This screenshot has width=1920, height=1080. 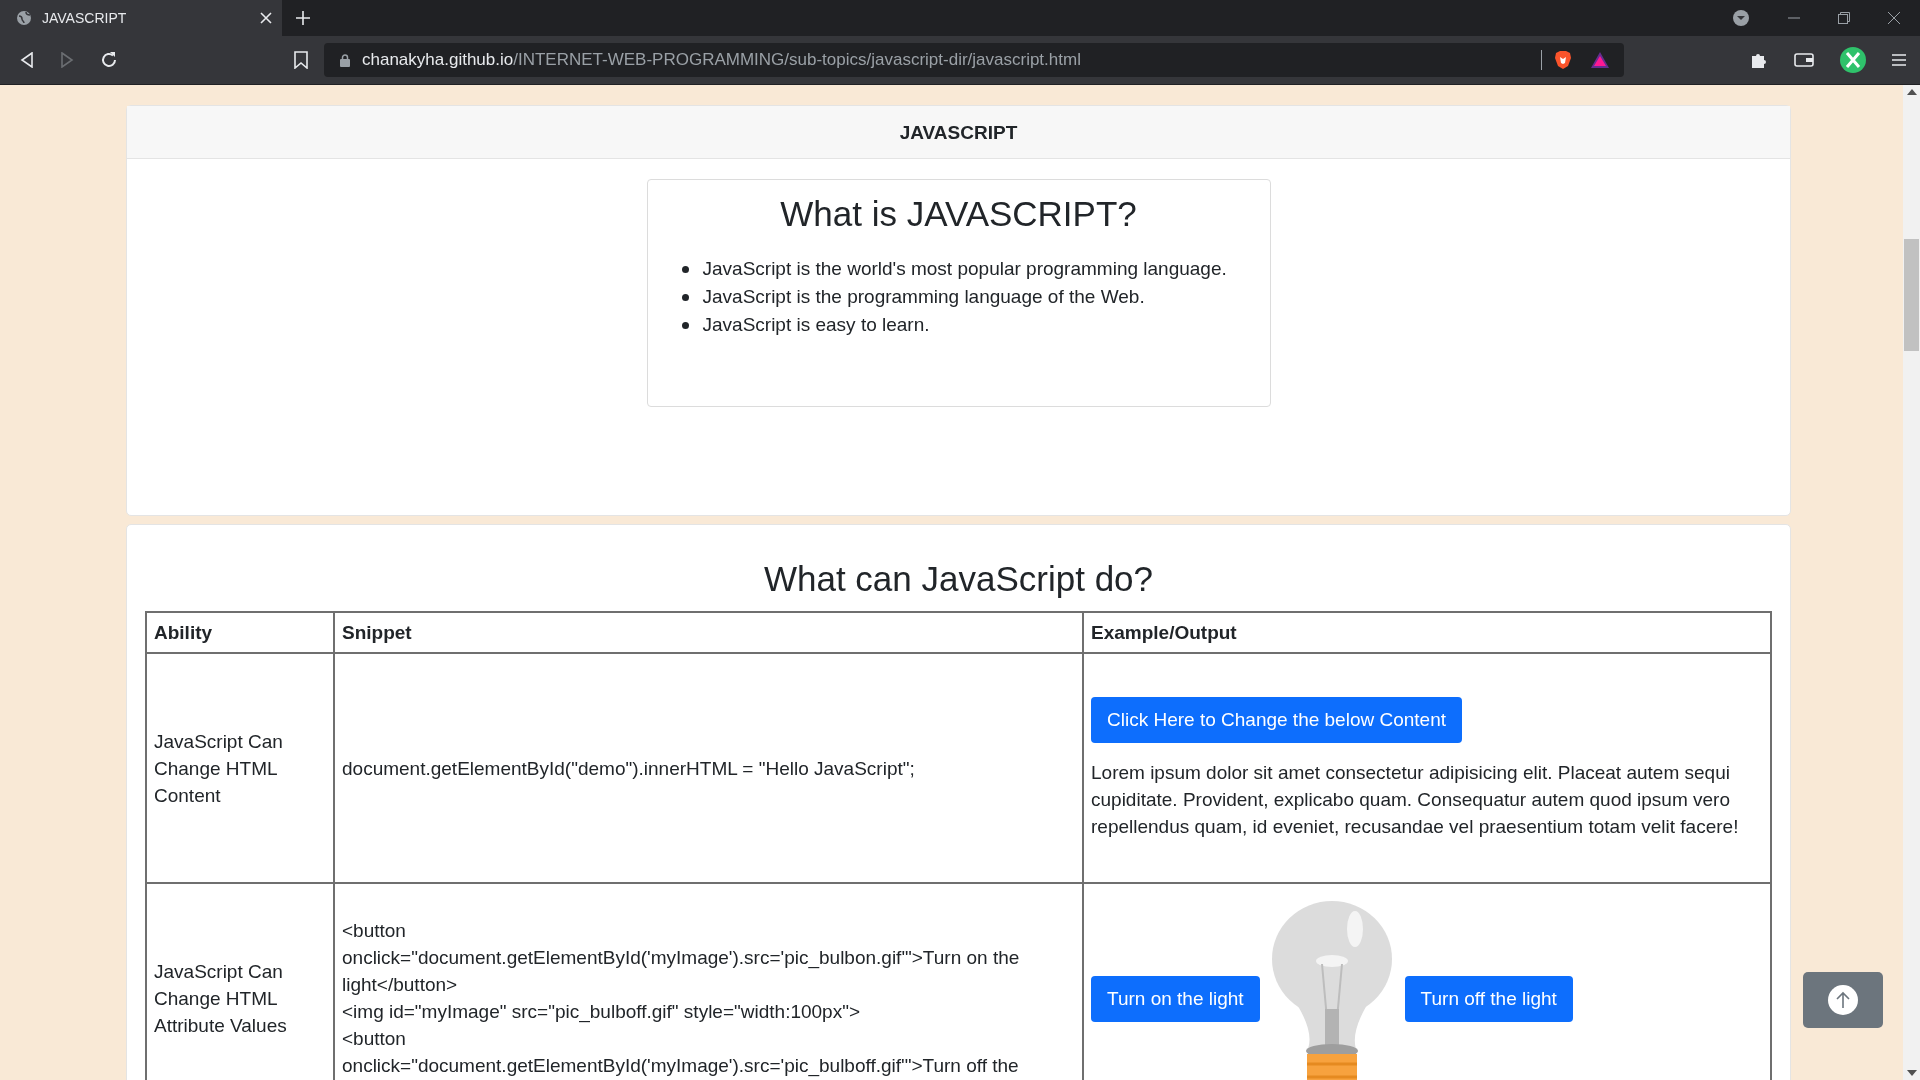 I want to click on scroll-thumb, so click(x=1911, y=295).